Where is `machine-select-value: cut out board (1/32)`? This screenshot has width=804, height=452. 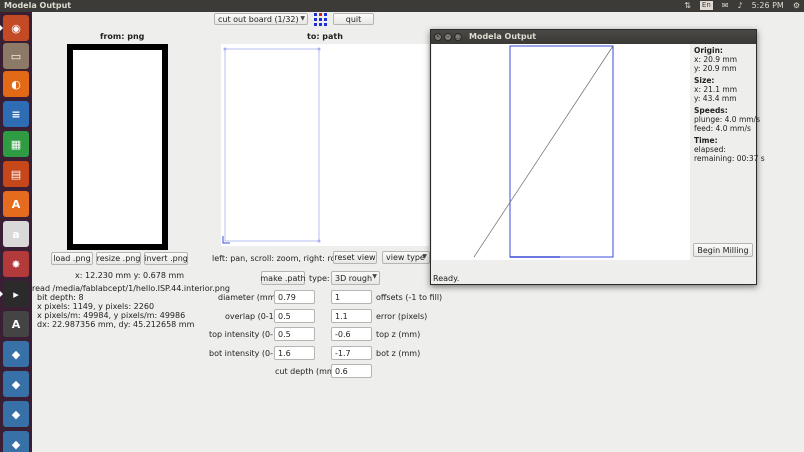
machine-select-value: cut out board (1/32) is located at coordinates (258, 19).